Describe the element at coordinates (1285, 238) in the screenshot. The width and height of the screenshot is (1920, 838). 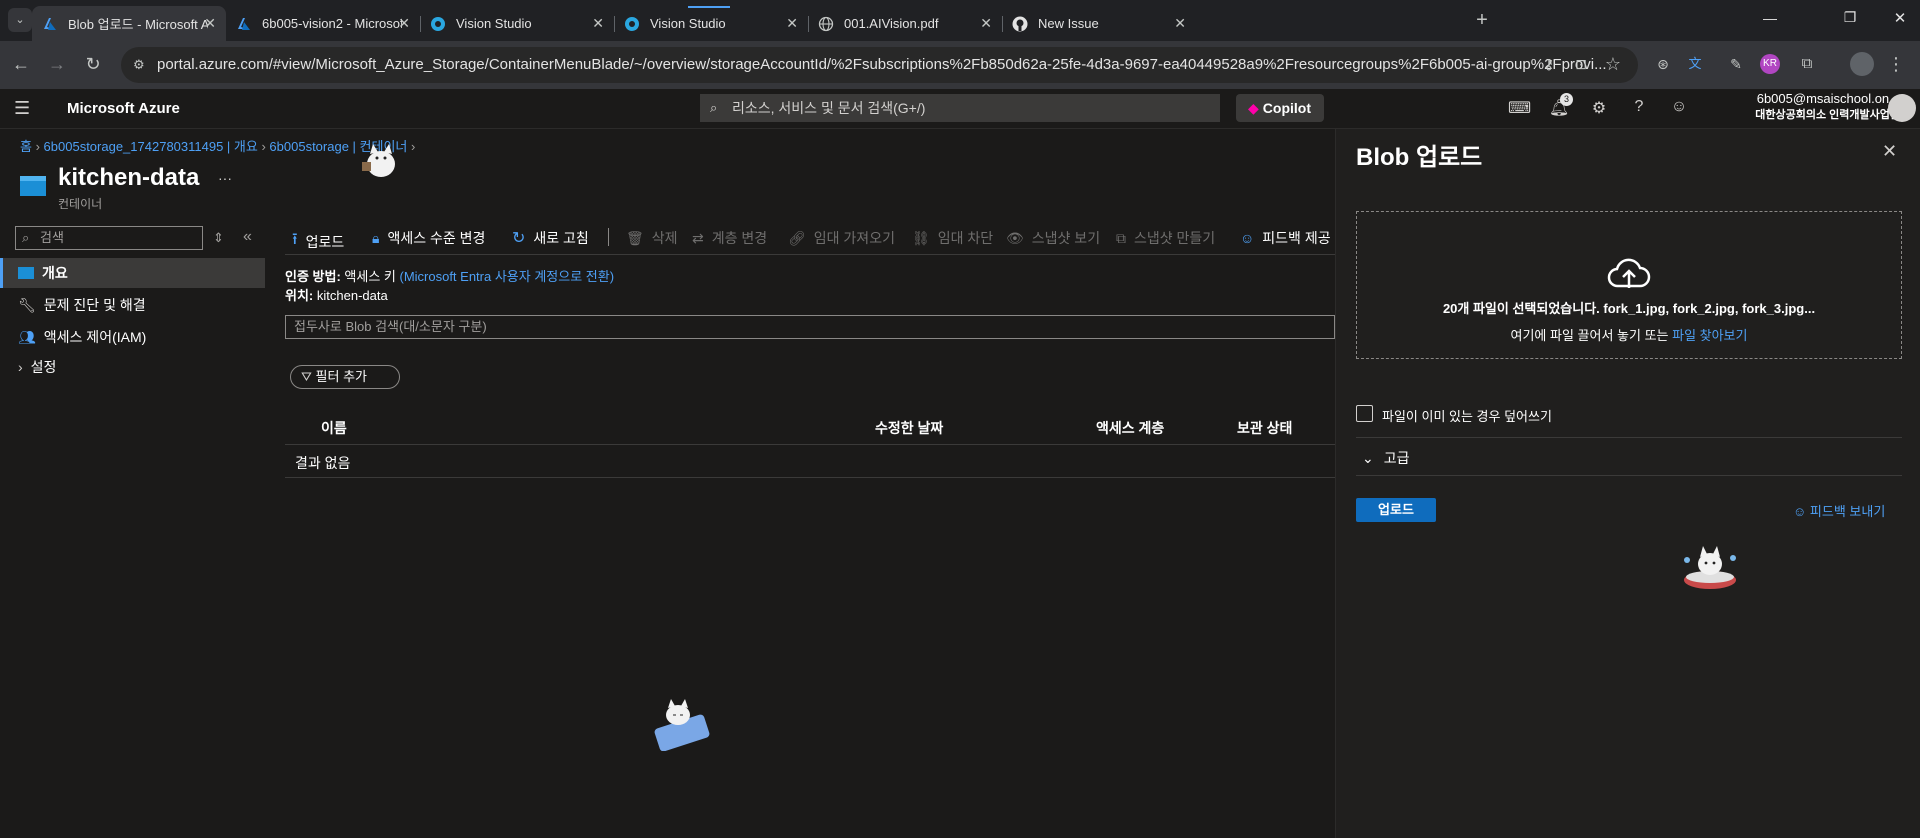
I see `feedback-command: ☺ 피드백 제공` at that location.